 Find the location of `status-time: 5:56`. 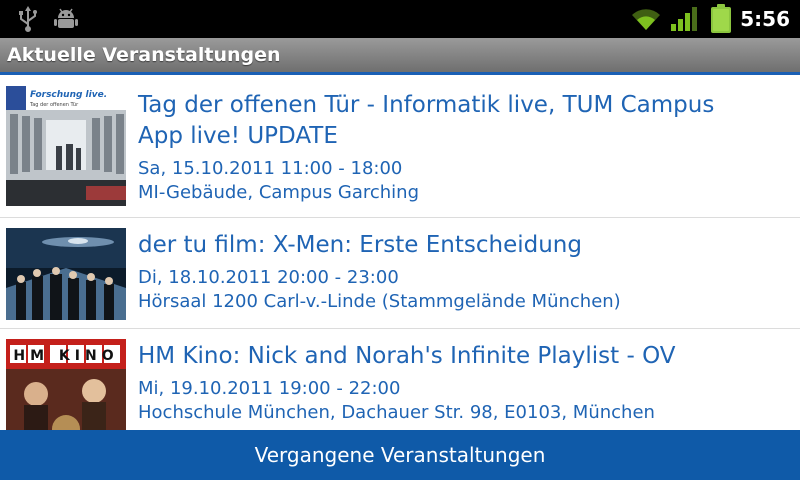

status-time: 5:56 is located at coordinates (765, 19).